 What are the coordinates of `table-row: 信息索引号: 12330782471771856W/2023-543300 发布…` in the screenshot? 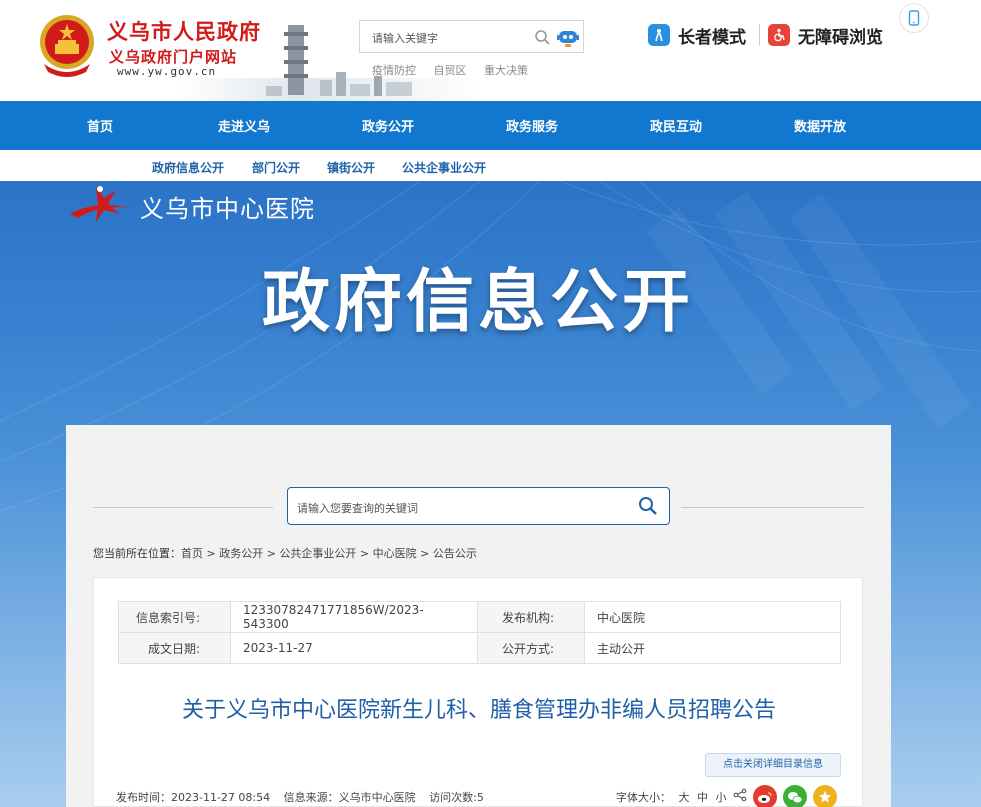 It's located at (479, 617).